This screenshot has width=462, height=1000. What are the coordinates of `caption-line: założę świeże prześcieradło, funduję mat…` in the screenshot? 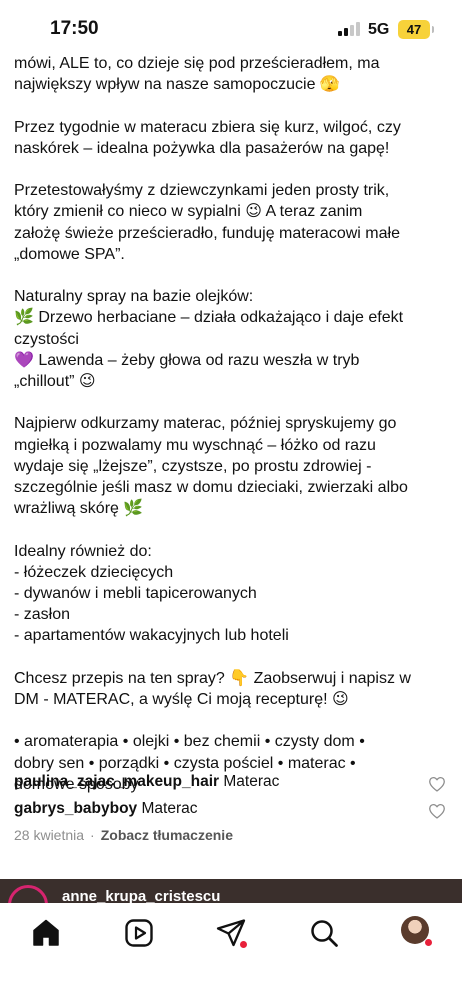 It's located at (207, 233).